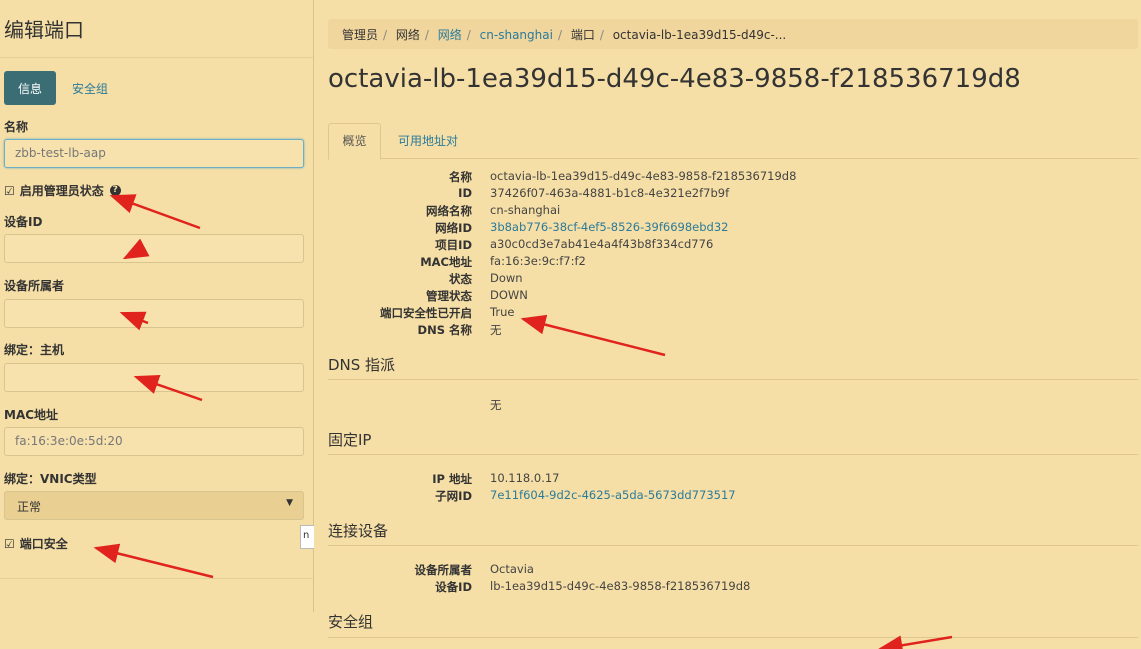  I want to click on detail-row: 设备所属者 Octavia, so click(474, 569).